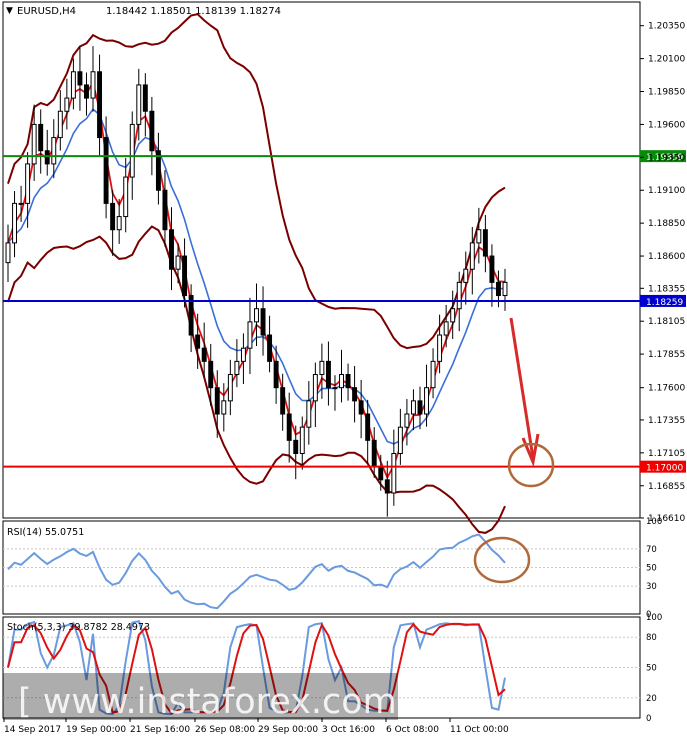  I want to click on price-tick-label: 1.20100, so click(666, 60).